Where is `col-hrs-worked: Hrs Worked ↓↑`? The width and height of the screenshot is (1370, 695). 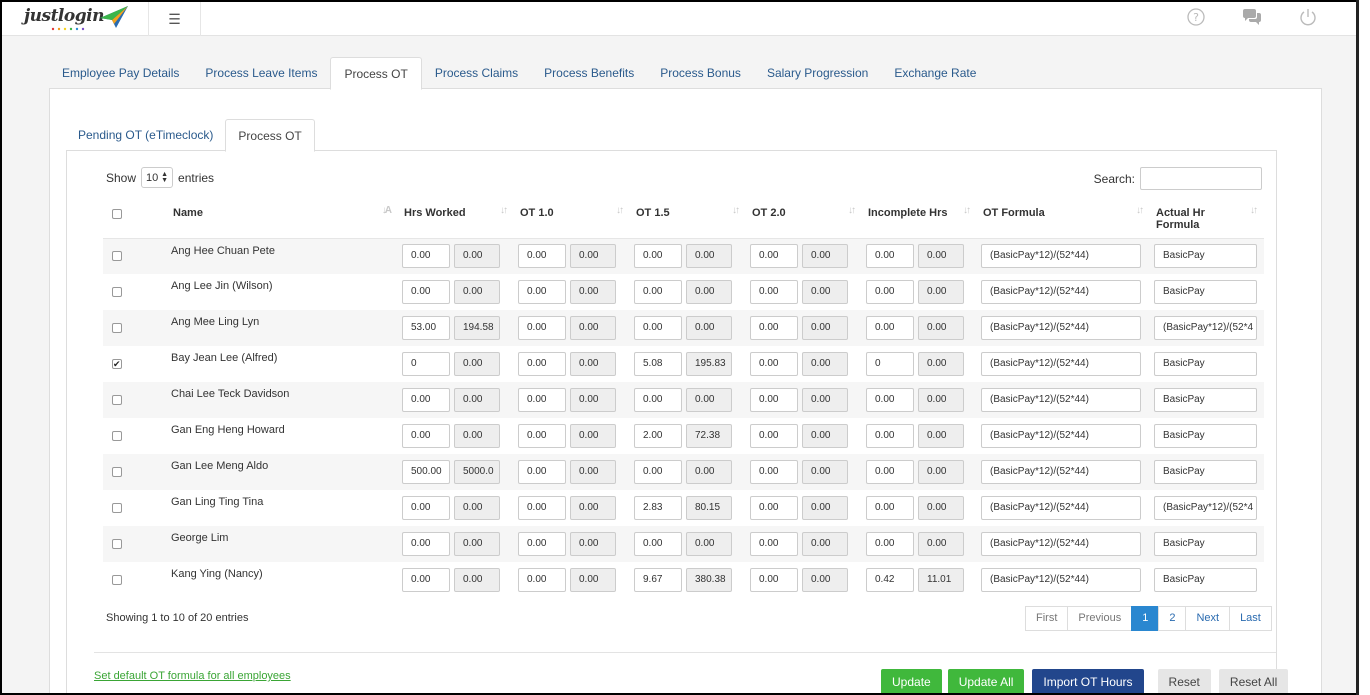 col-hrs-worked: Hrs Worked ↓↑ is located at coordinates (456, 217).